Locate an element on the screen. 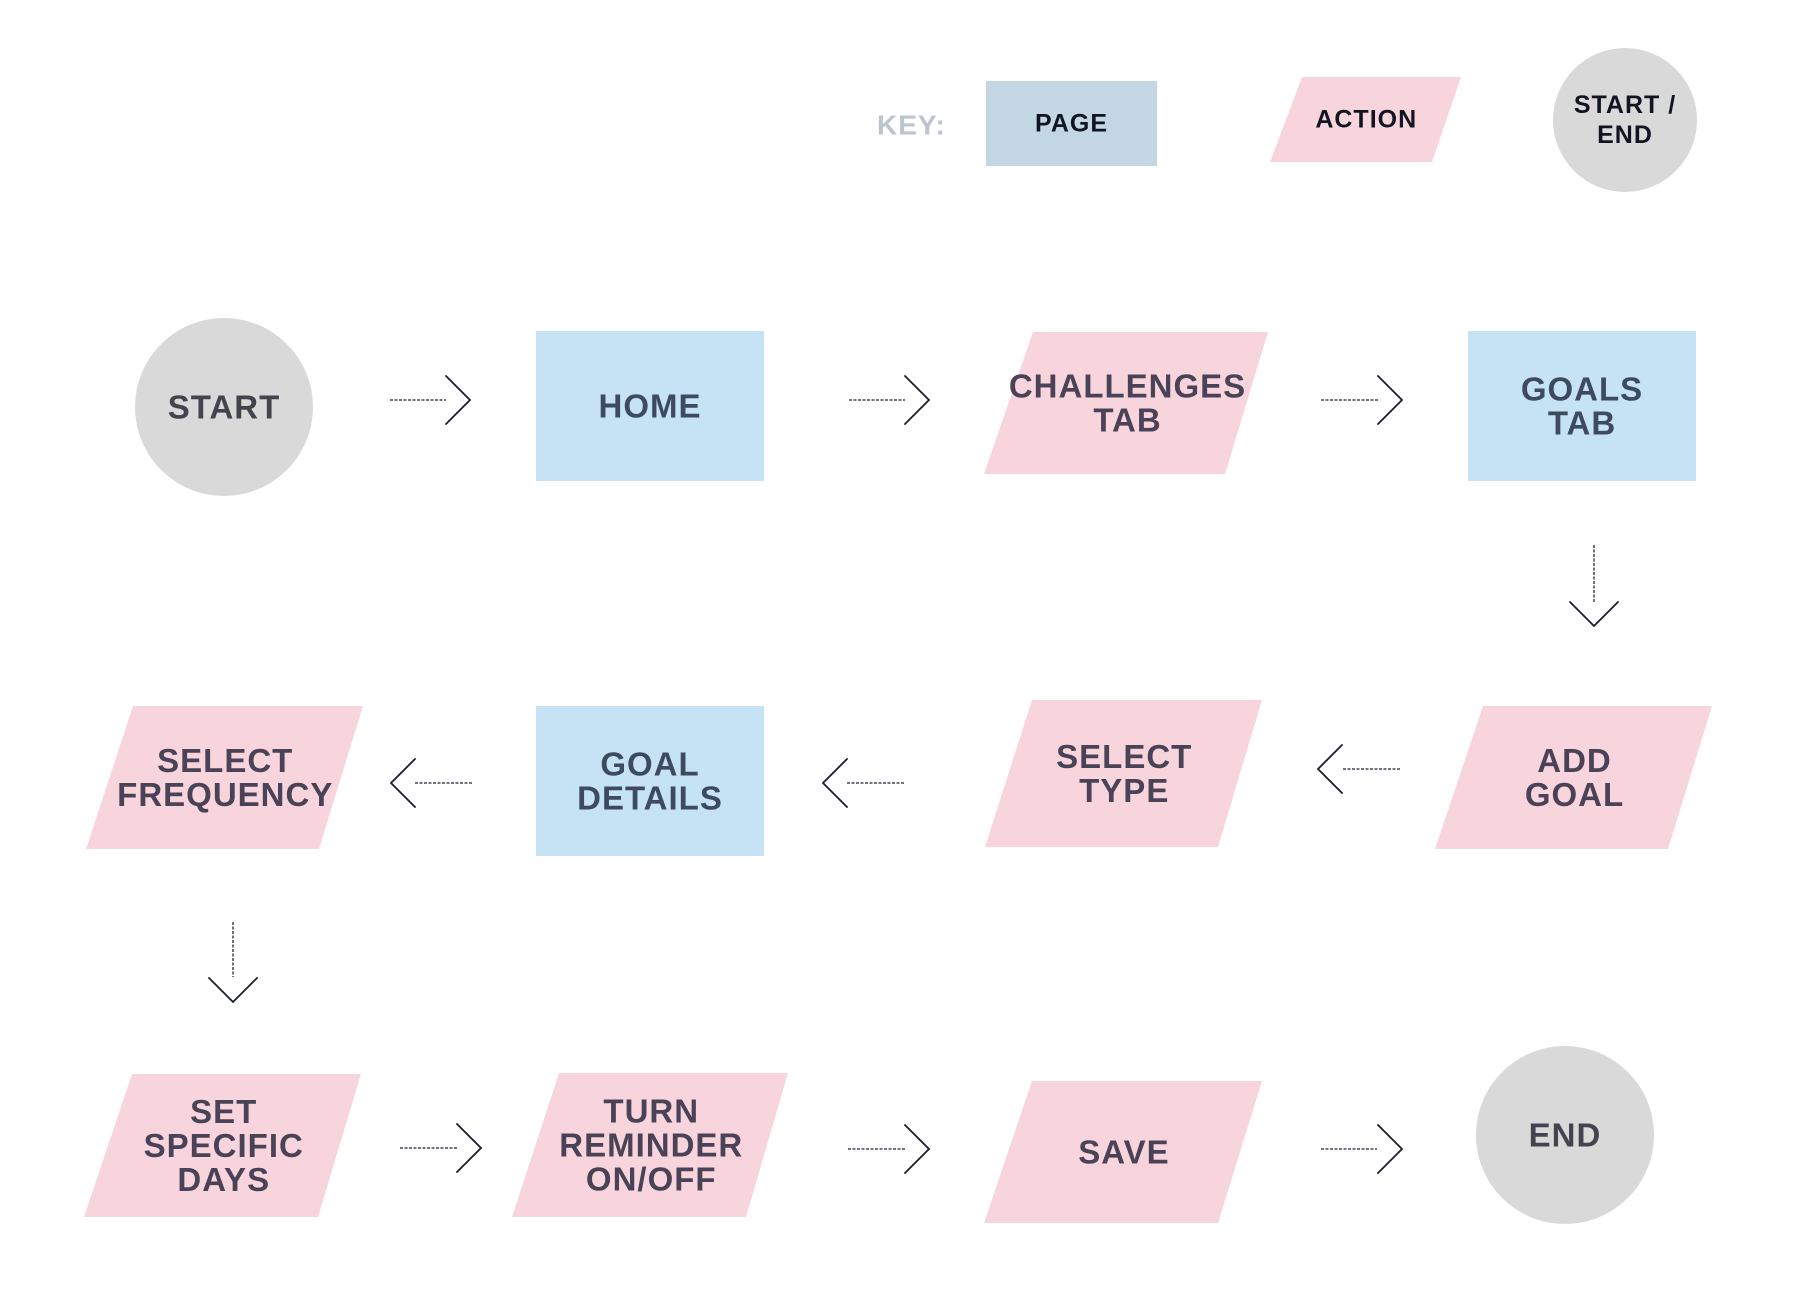 This screenshot has height=1293, width=1813. node-goal-details-label-line: DETAILS is located at coordinates (650, 798).